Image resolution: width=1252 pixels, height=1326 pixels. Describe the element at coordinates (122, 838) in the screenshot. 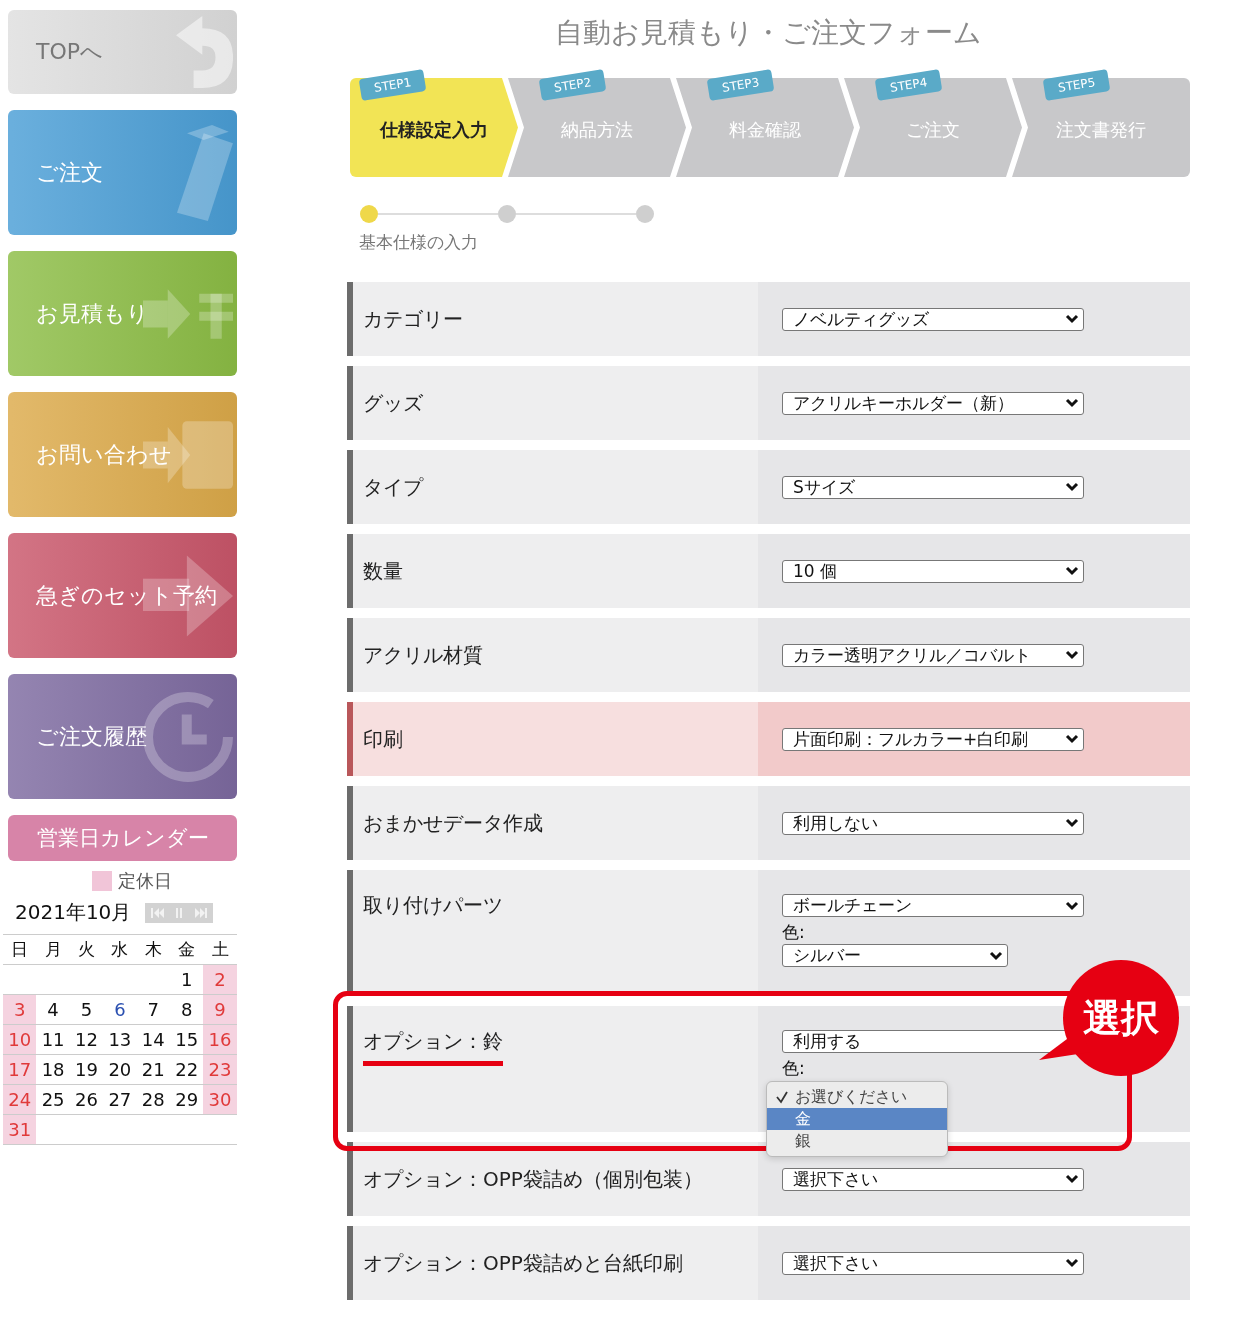

I see `calendar-header: 営業日カレンダー` at that location.